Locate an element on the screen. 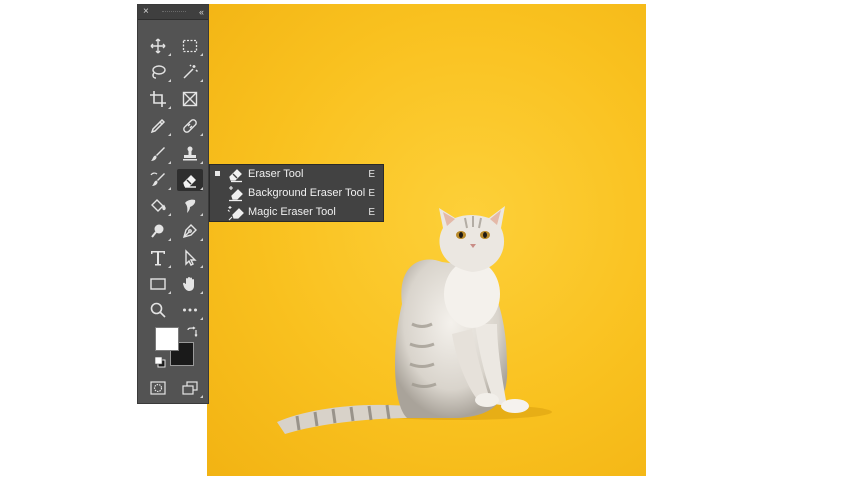  smudge-tool is located at coordinates (190, 206).